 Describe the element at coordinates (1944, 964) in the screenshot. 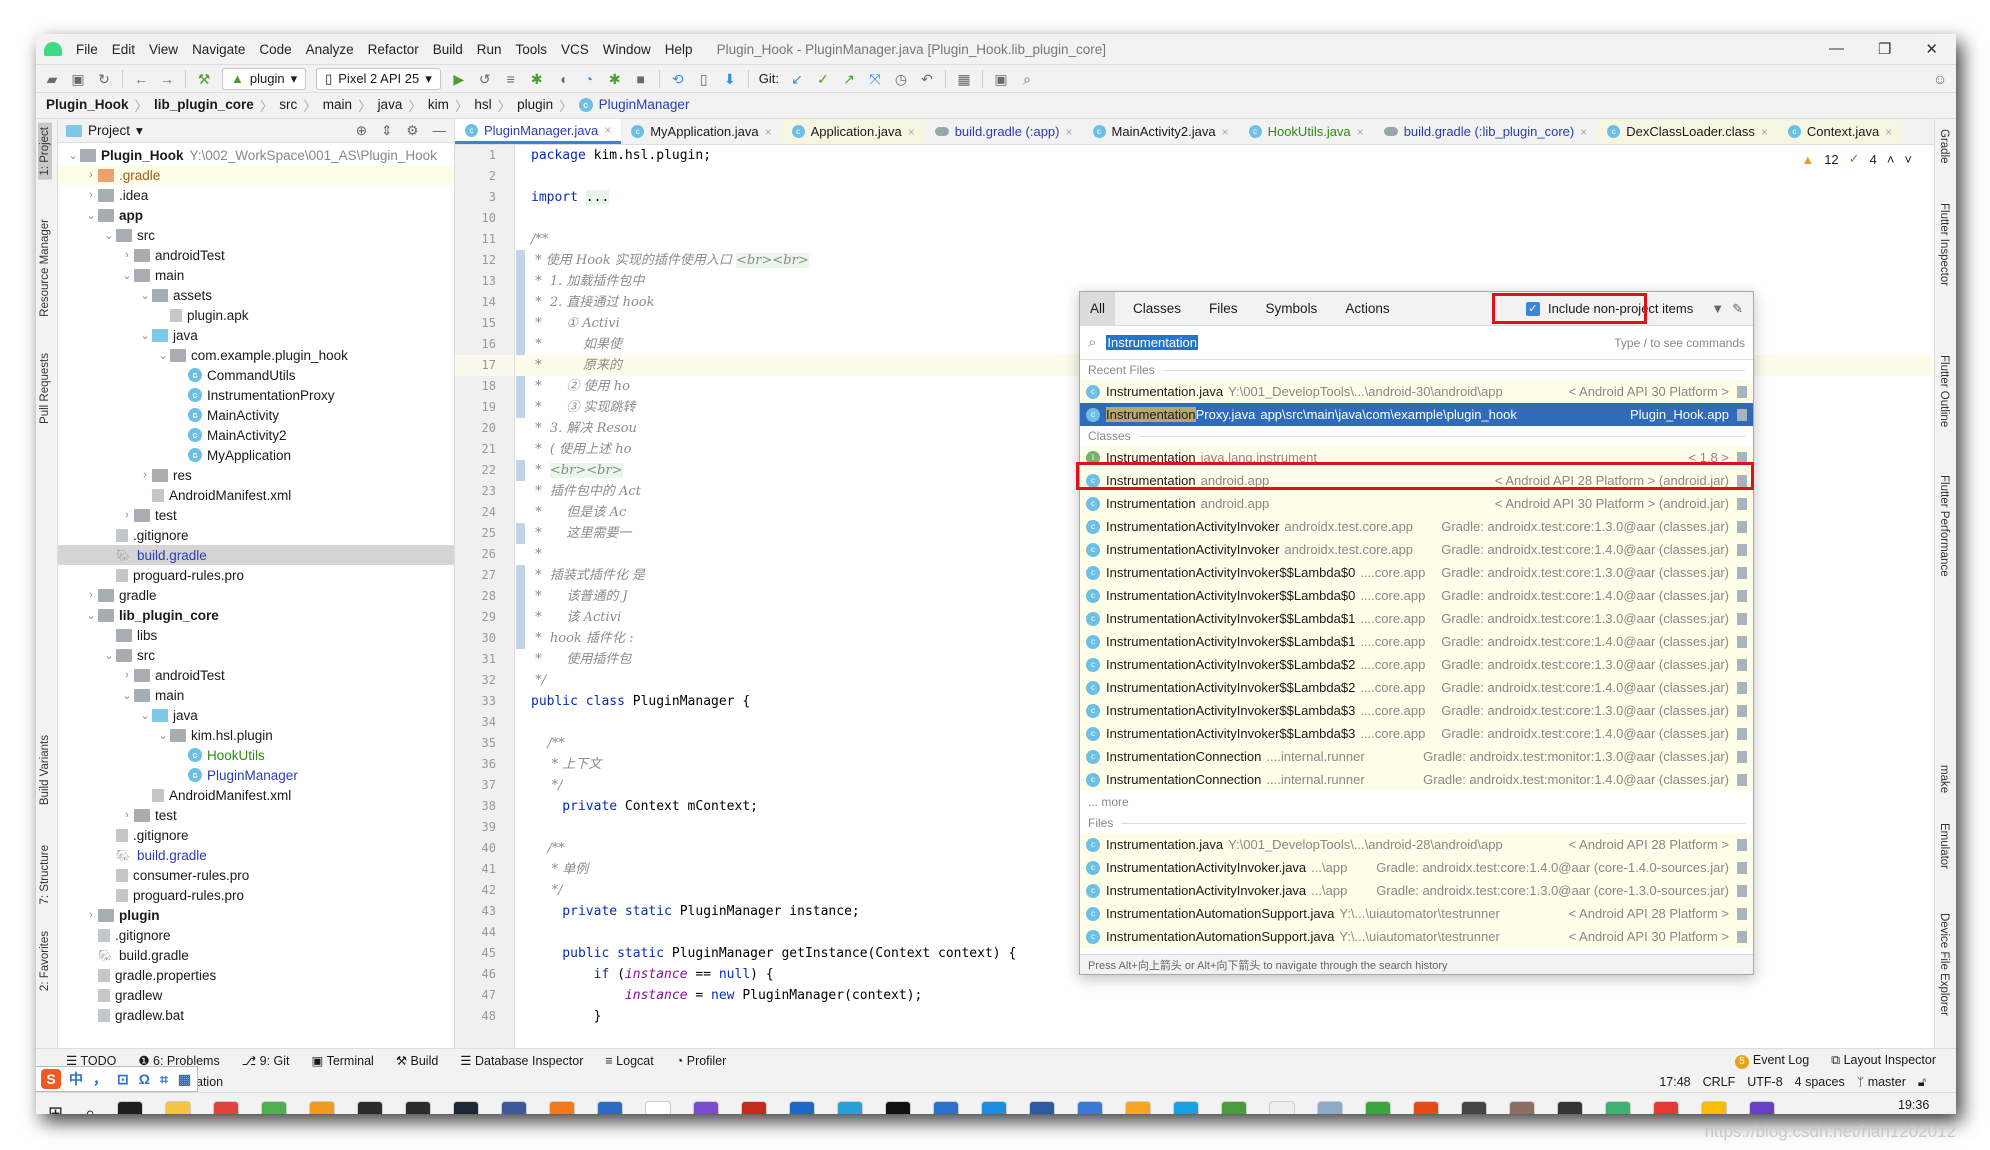

I see `tool-tab-device-file-explorer: Device File Explorer` at that location.